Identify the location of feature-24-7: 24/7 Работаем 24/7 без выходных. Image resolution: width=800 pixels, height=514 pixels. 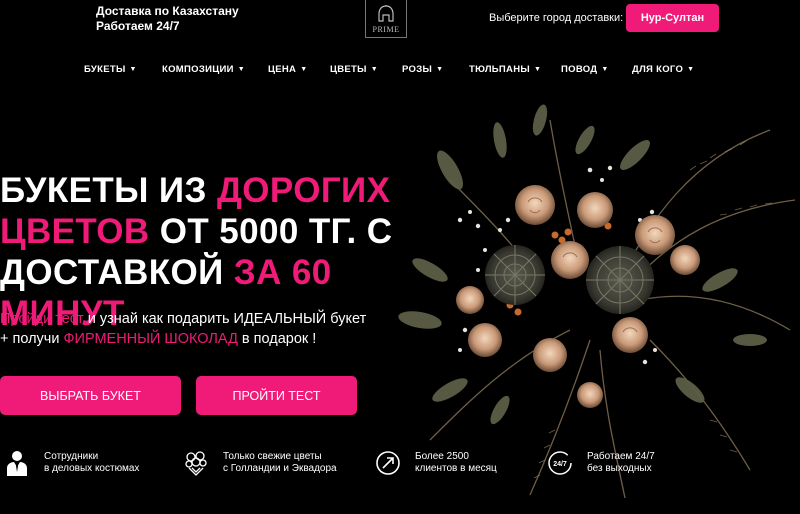
(601, 463).